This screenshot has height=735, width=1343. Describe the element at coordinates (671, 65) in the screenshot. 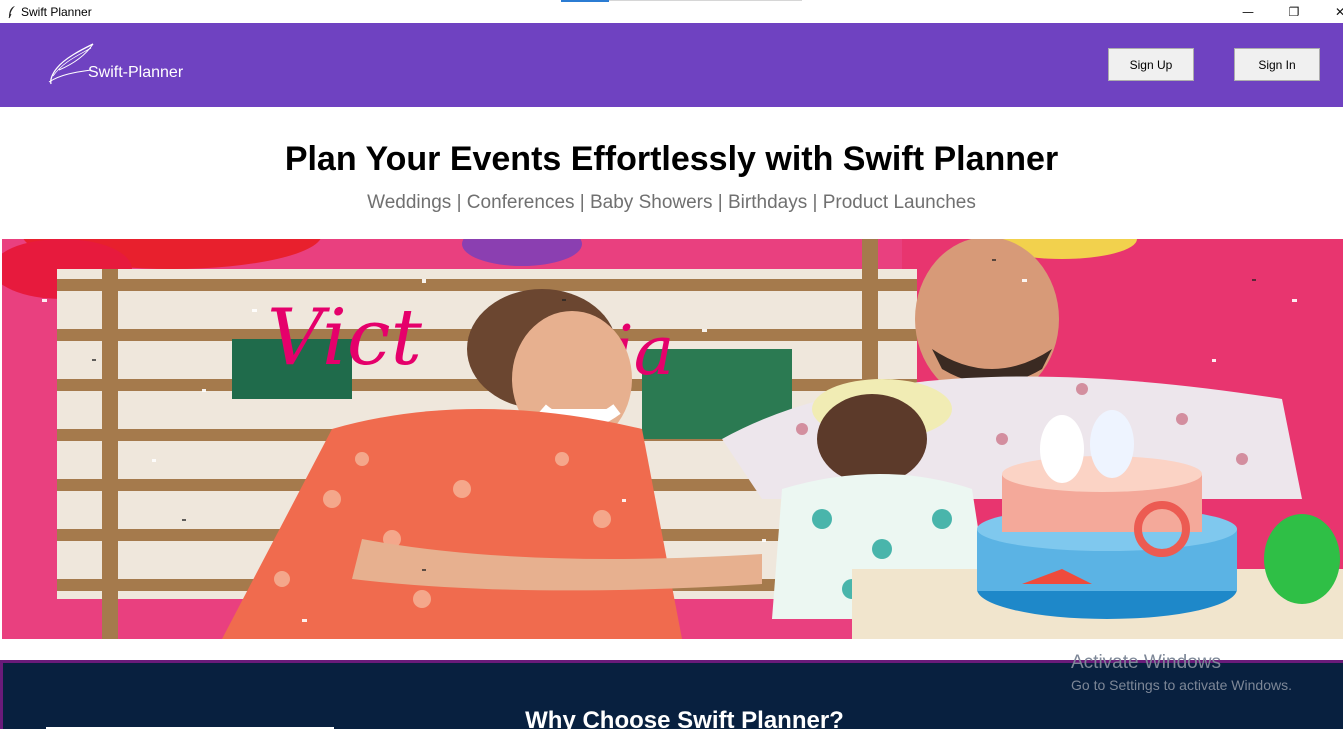

I see `site-header: Swift-Planner Sign Up Sign In` at that location.